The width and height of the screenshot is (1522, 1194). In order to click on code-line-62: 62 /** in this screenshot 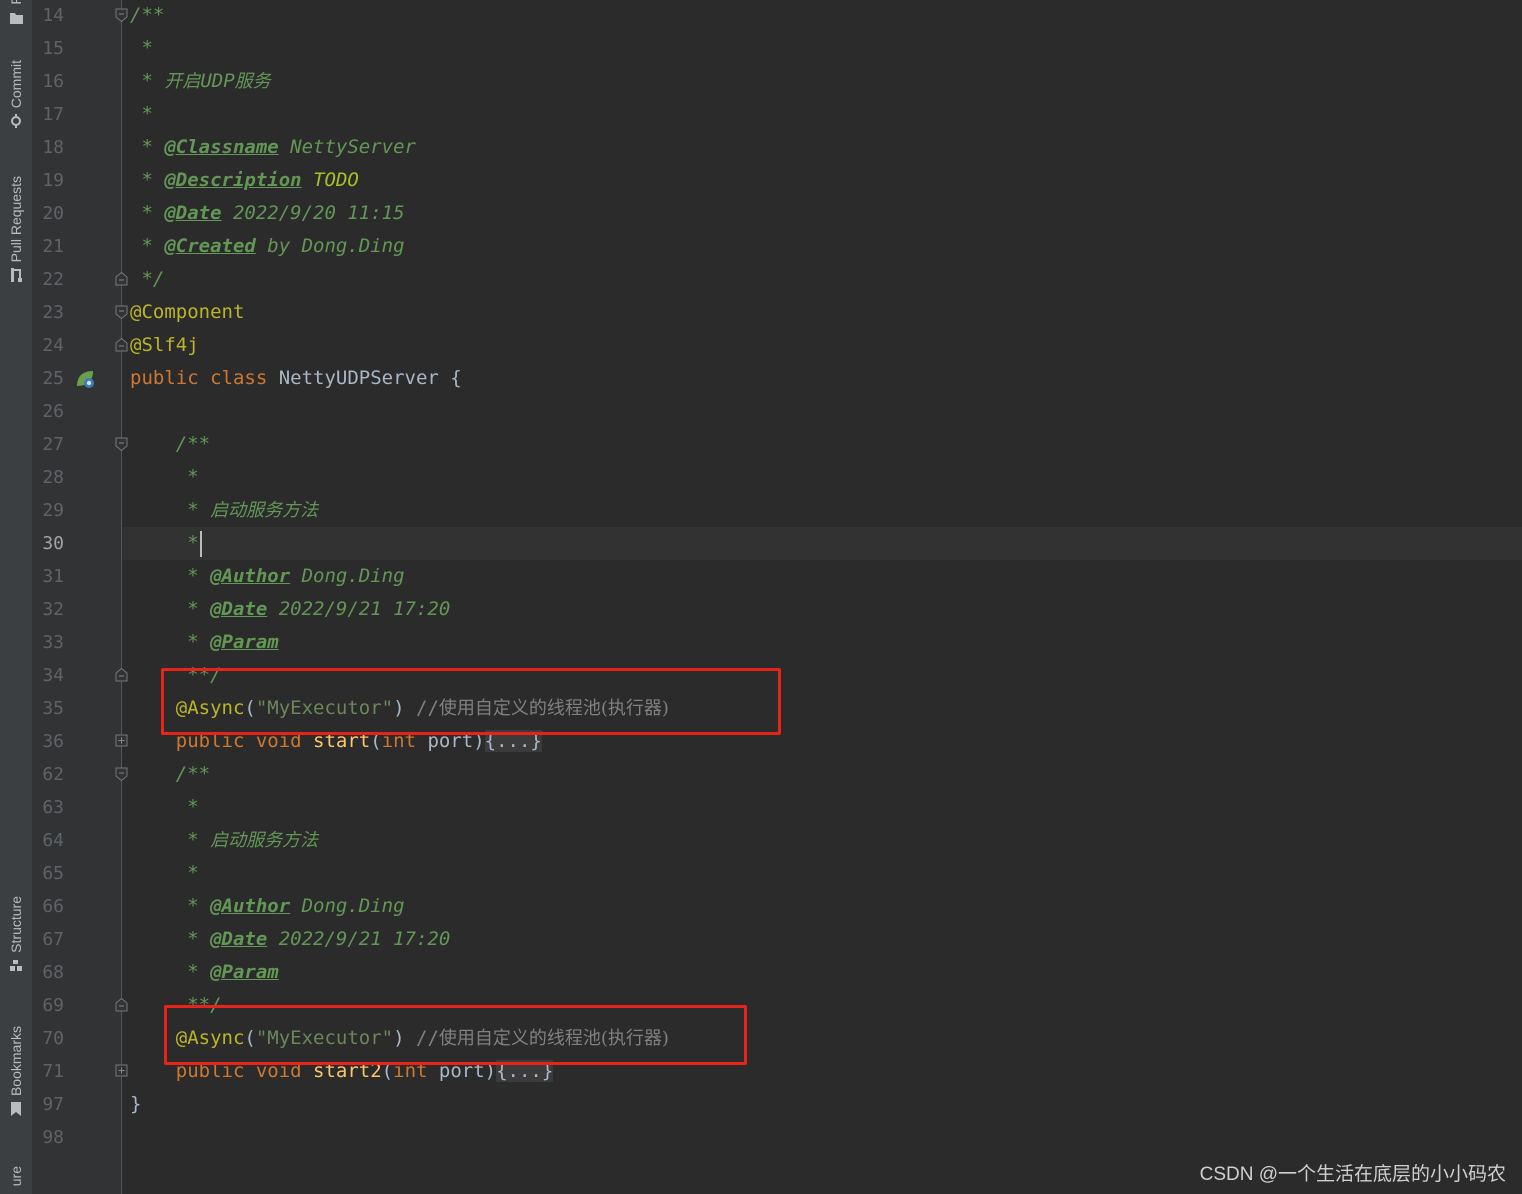, I will do `click(761, 774)`.